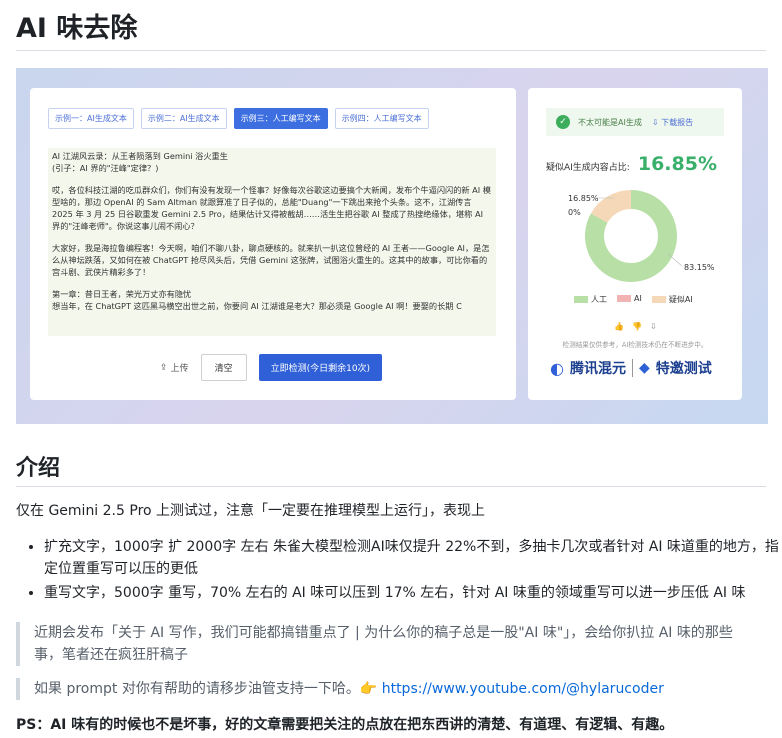 This screenshot has height=738, width=782. I want to click on ai-ratio-label: 疑似AI生成内容占比:, so click(588, 168).